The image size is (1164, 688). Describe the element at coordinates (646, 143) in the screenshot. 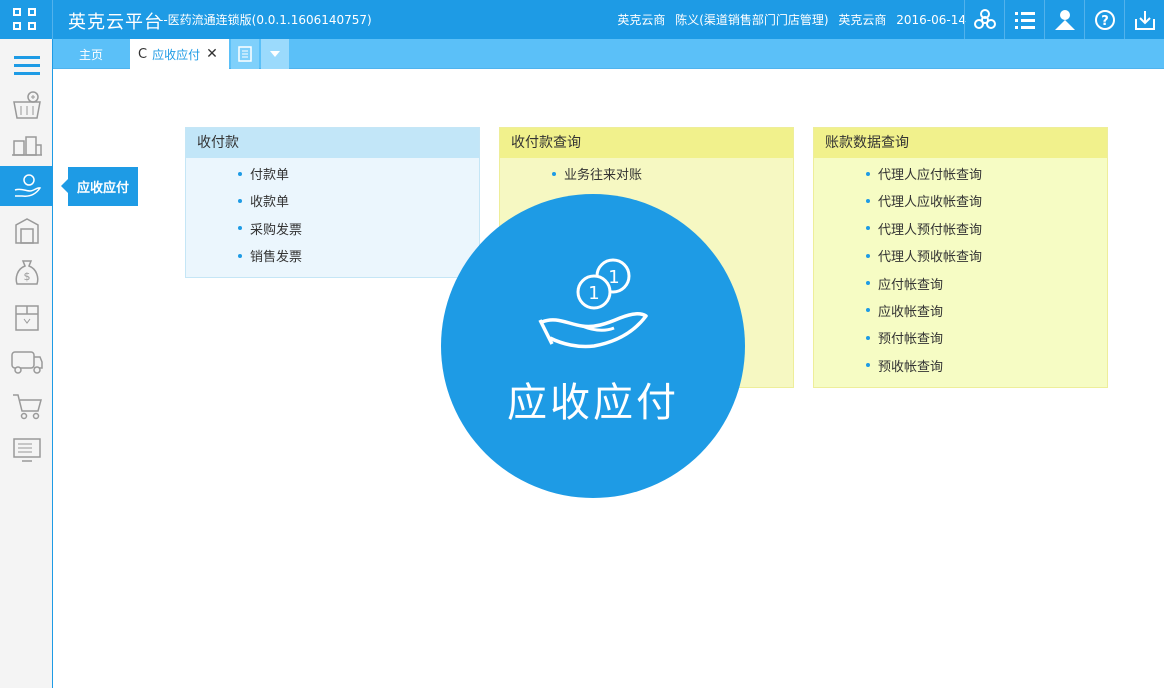

I see `panel-title: 收付款查询` at that location.